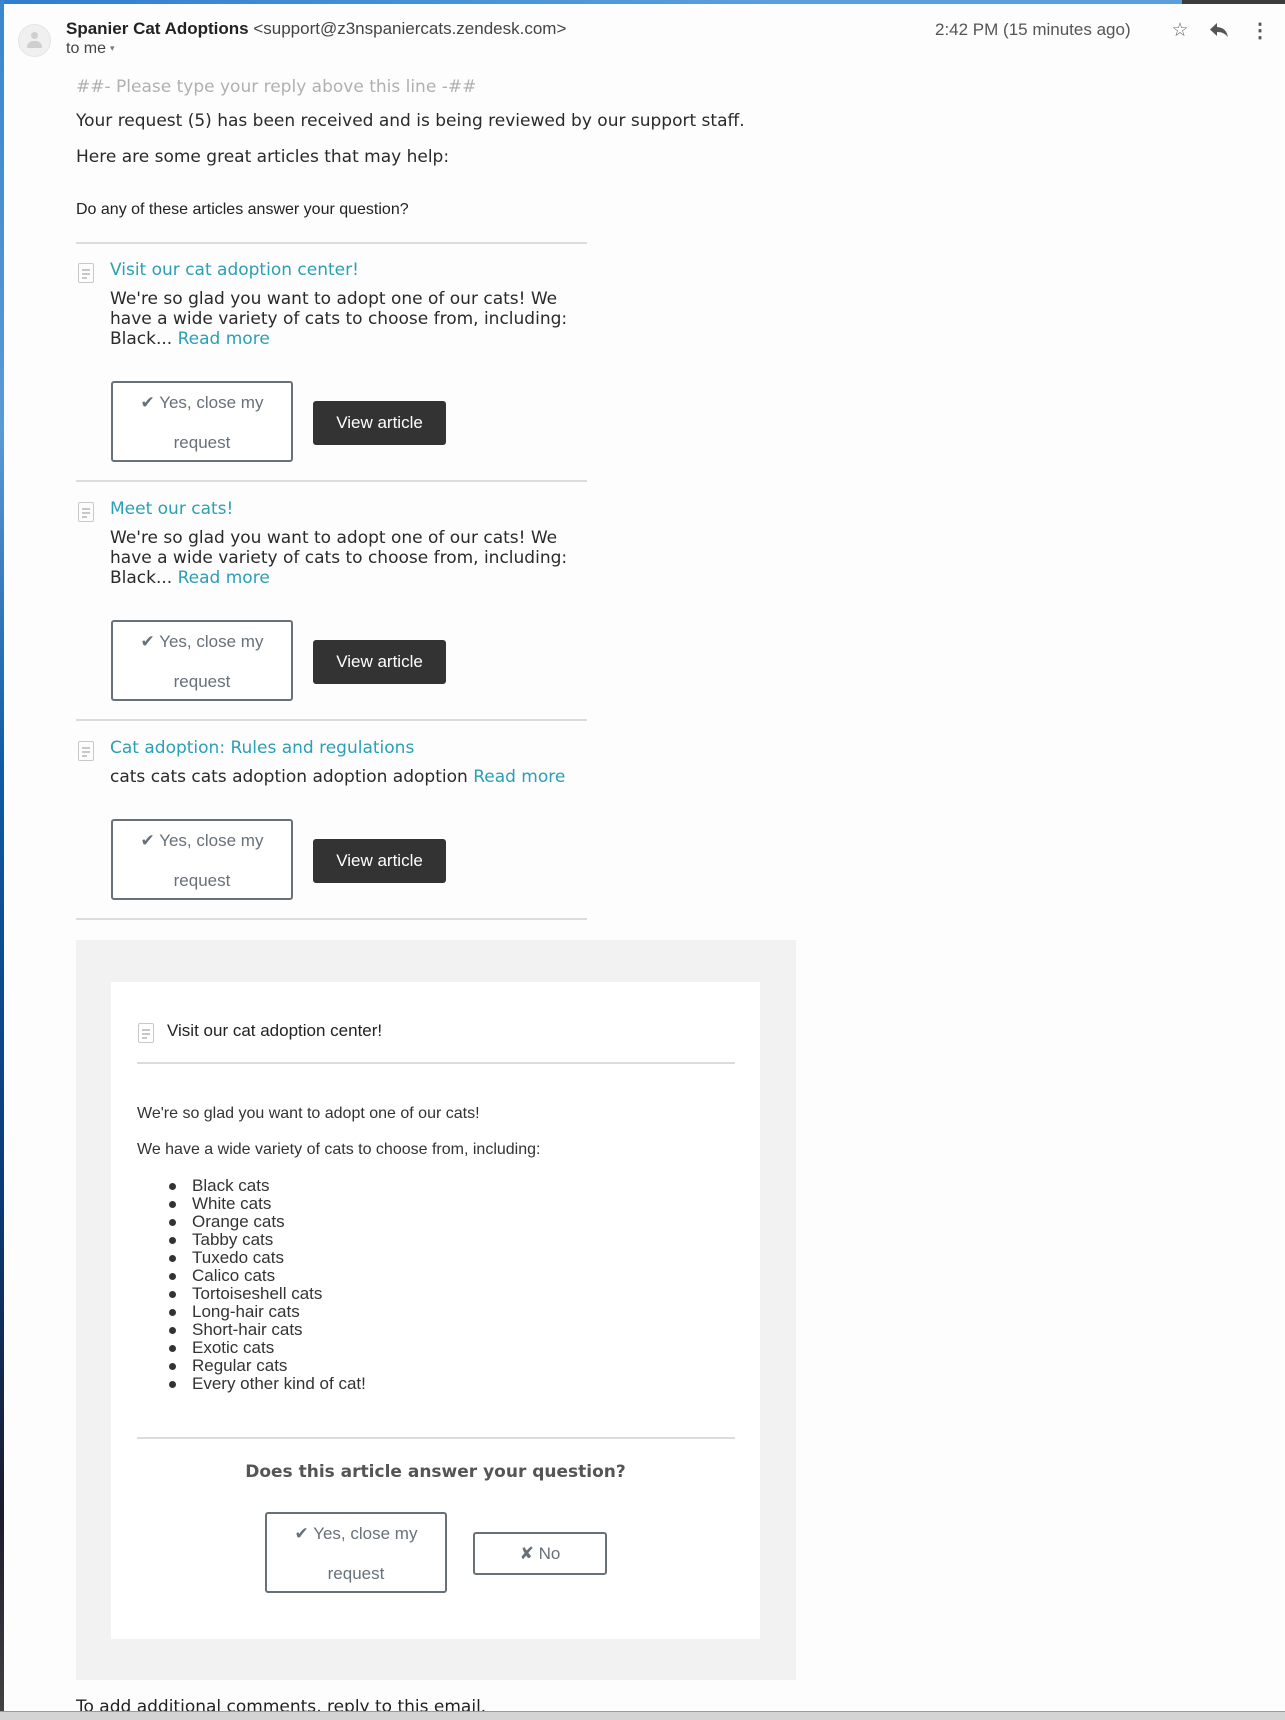 The image size is (1285, 1720). I want to click on cat-type-item: Regular cats, so click(251, 1366).